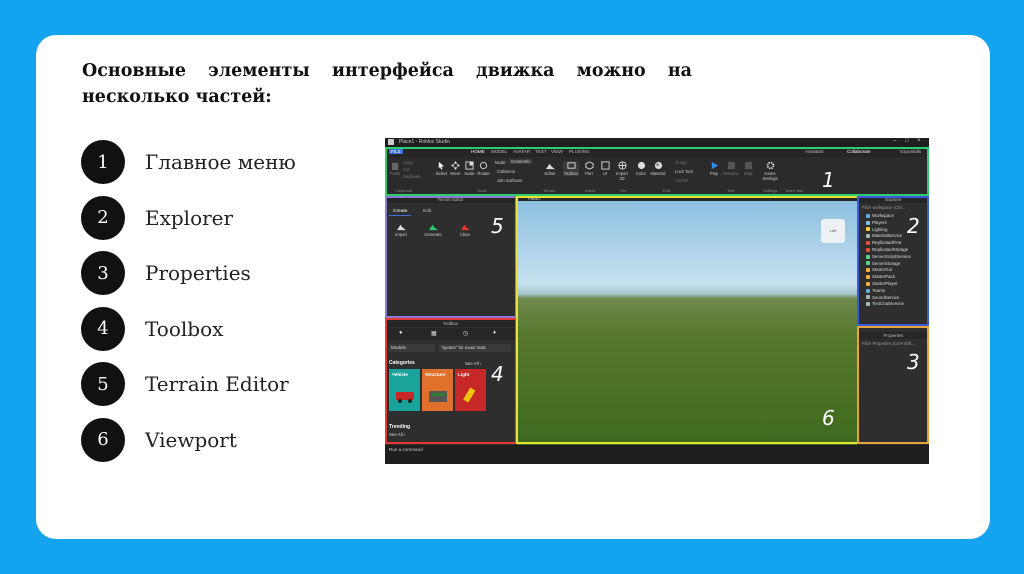 The height and width of the screenshot is (574, 1024). I want to click on bulb-tab-icon: ♦, so click(494, 333).